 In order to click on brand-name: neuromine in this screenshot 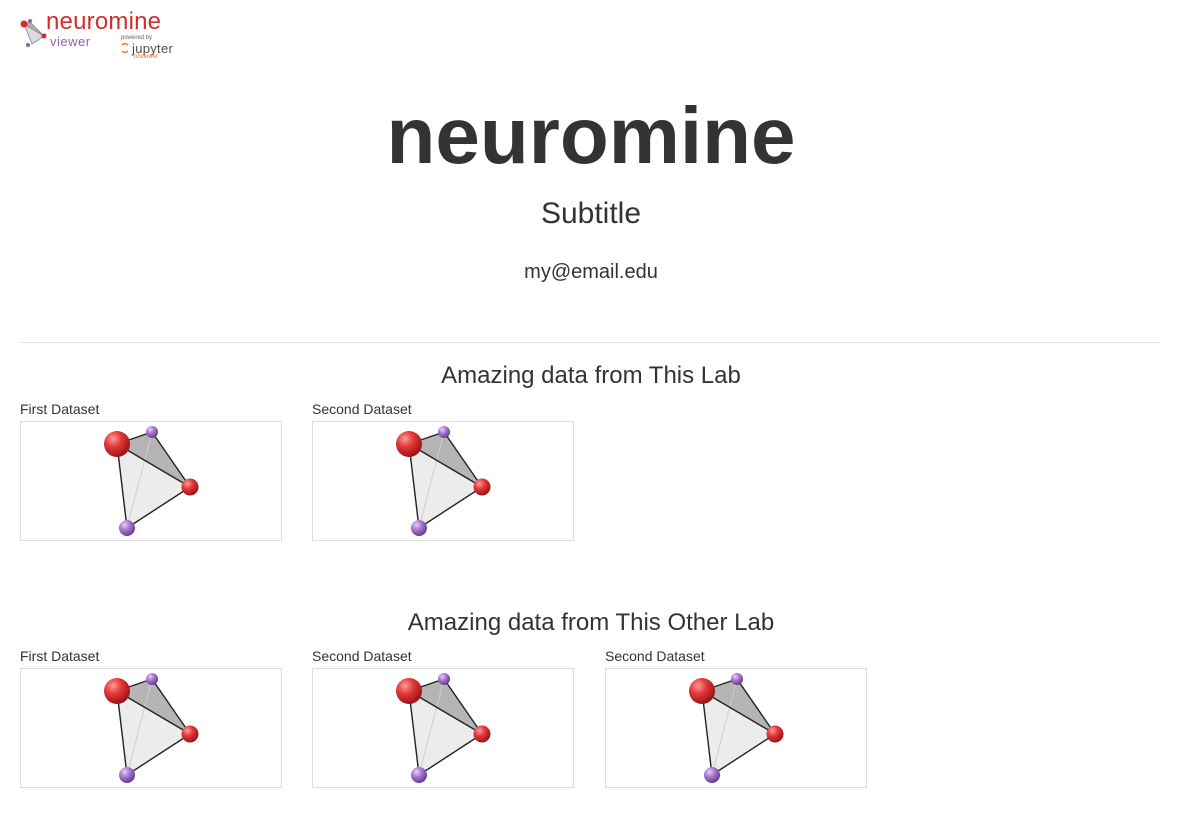, I will do `click(104, 21)`.